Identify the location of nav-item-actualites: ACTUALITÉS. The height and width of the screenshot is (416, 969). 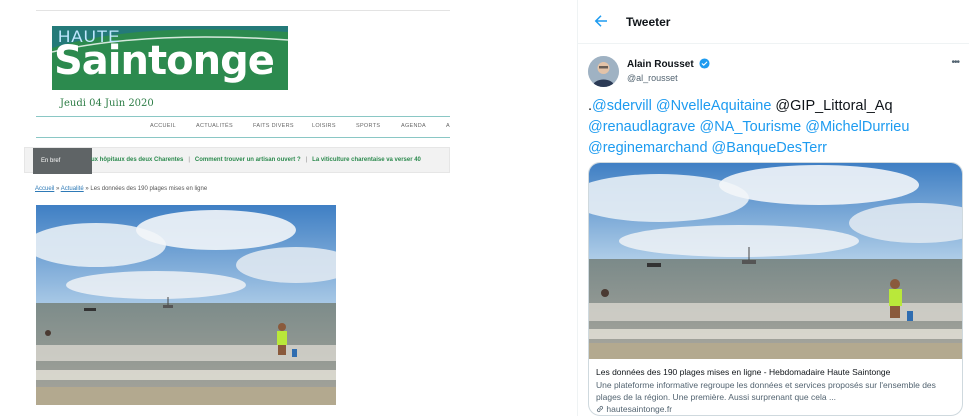
(214, 126).